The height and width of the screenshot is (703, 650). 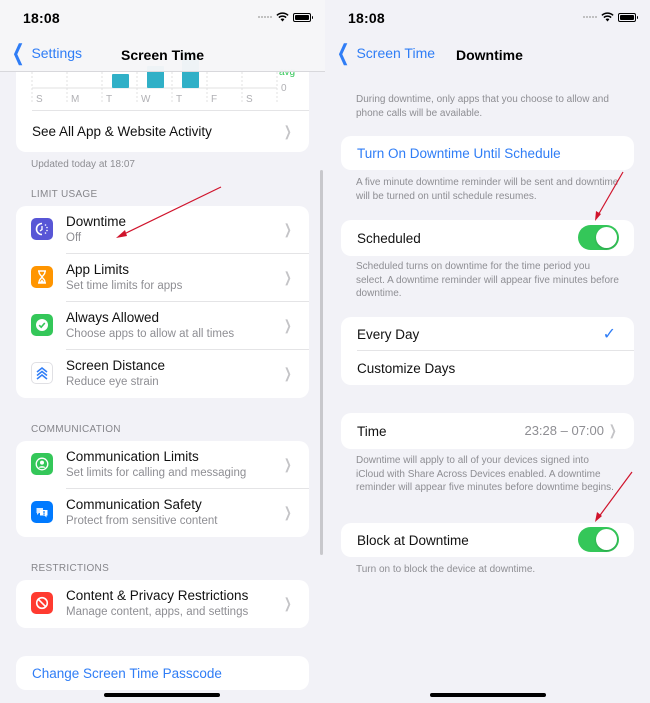 I want to click on block-row: Block at Downtime, so click(x=487, y=540).